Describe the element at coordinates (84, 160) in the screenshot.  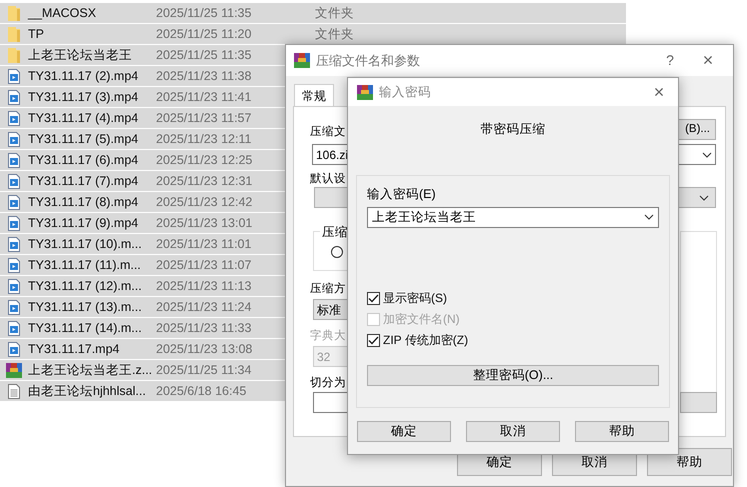
I see `file-name: TY31.11.17 (6).mp4` at that location.